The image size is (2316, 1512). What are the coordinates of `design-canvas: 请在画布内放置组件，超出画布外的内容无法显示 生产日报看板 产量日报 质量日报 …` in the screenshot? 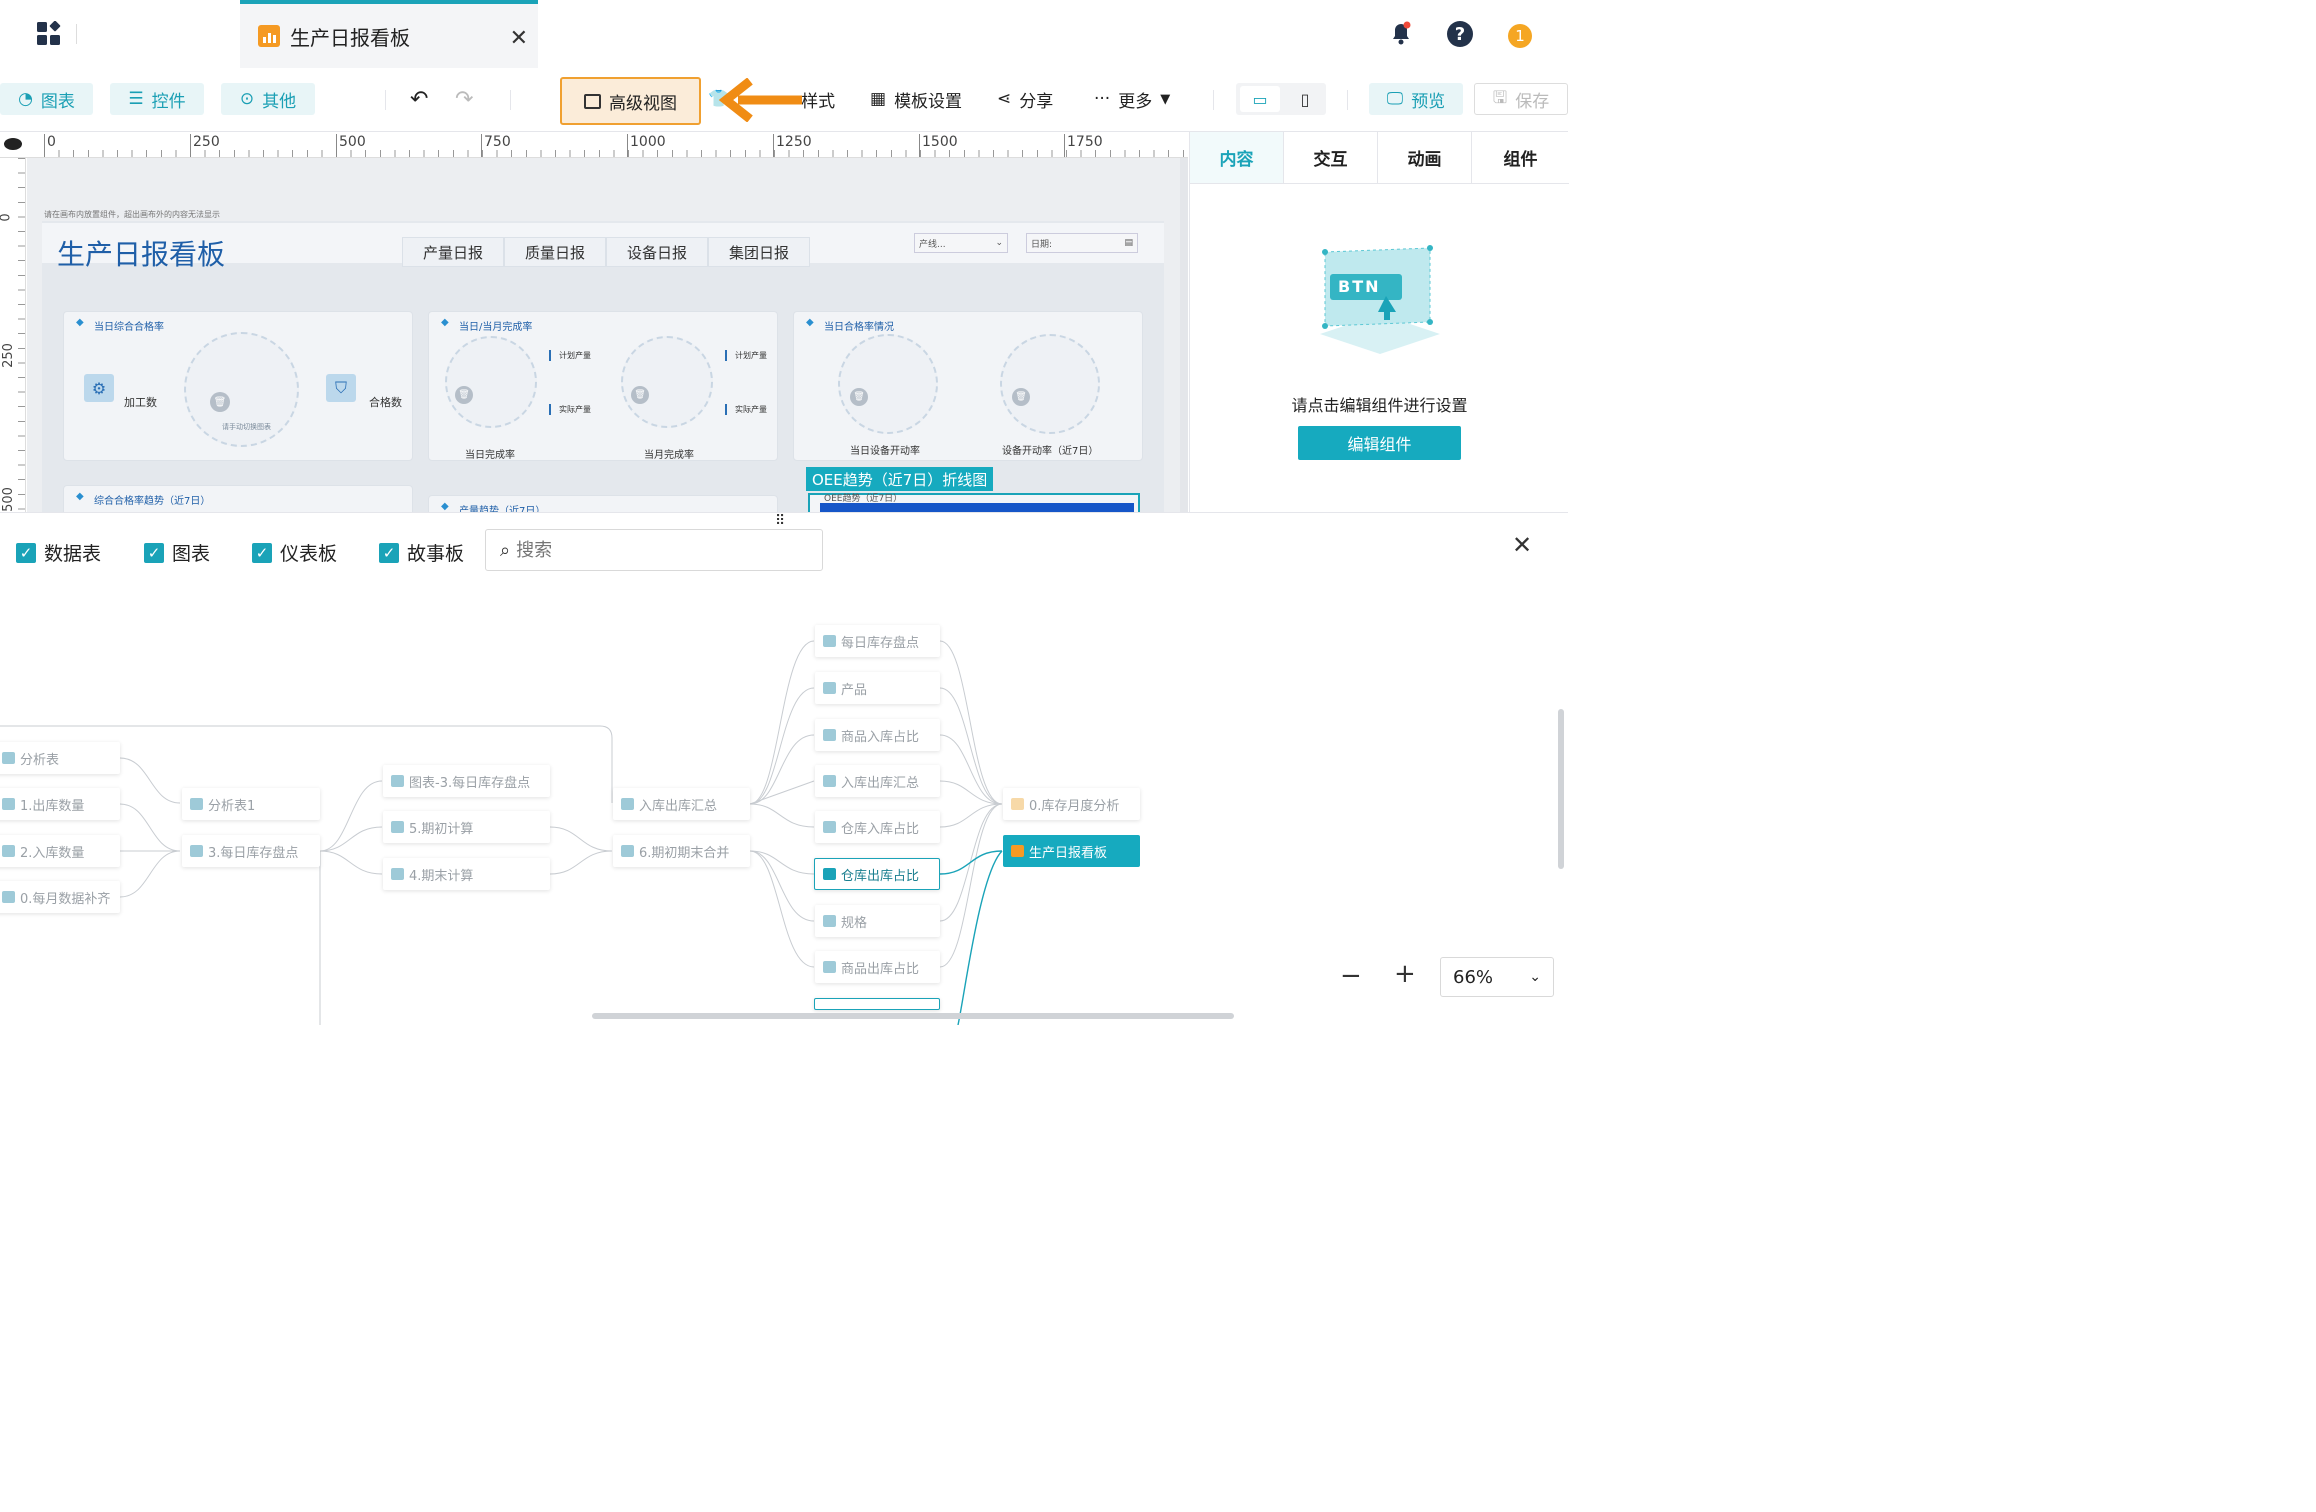 It's located at (607, 335).